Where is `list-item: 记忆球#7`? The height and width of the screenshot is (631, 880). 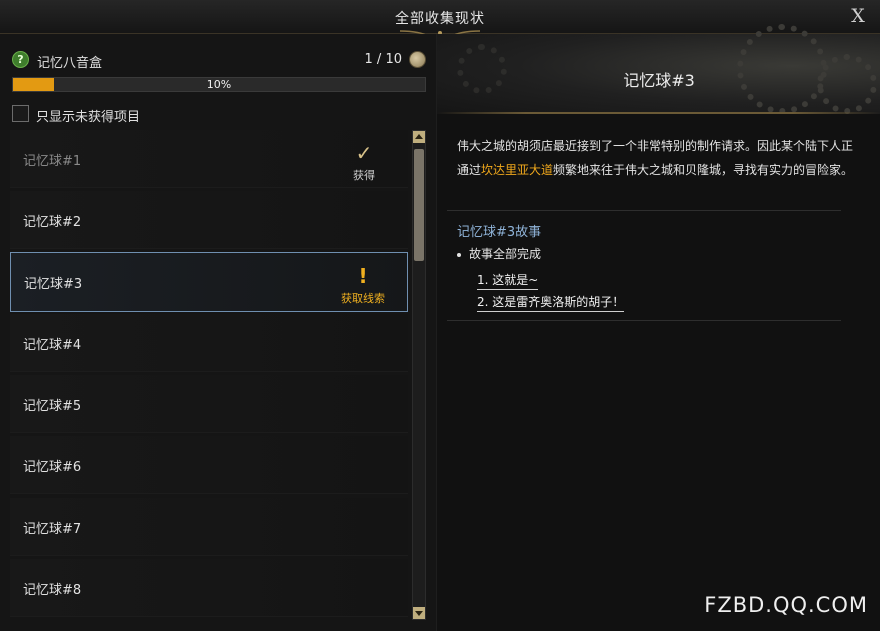
list-item: 记忆球#7 is located at coordinates (209, 527).